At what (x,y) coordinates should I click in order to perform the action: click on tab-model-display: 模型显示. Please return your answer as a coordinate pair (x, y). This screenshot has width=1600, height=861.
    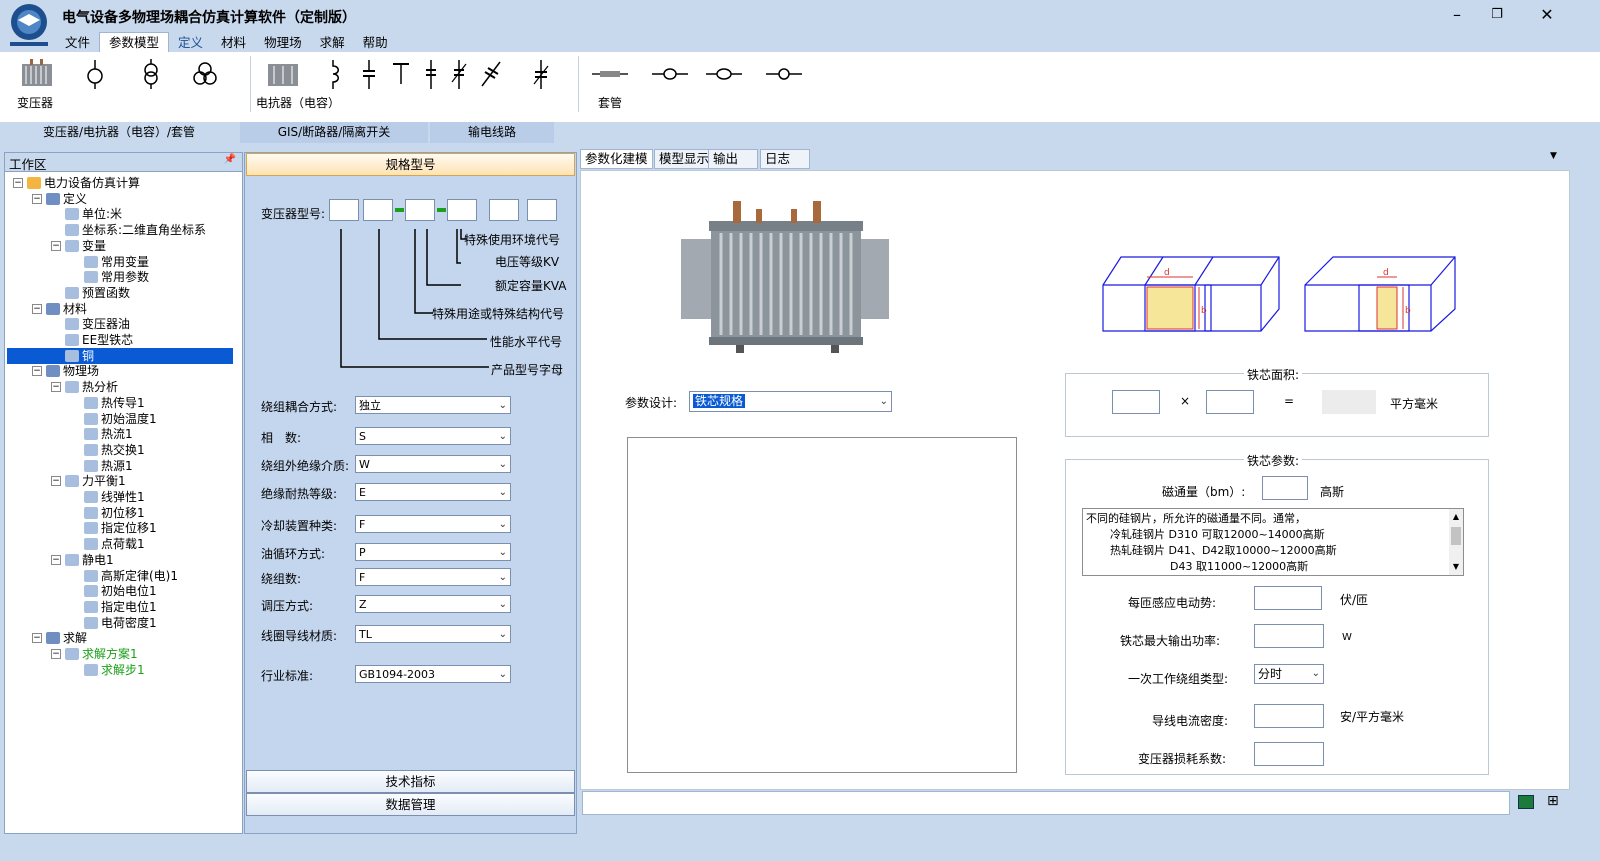
    Looking at the image, I should click on (684, 159).